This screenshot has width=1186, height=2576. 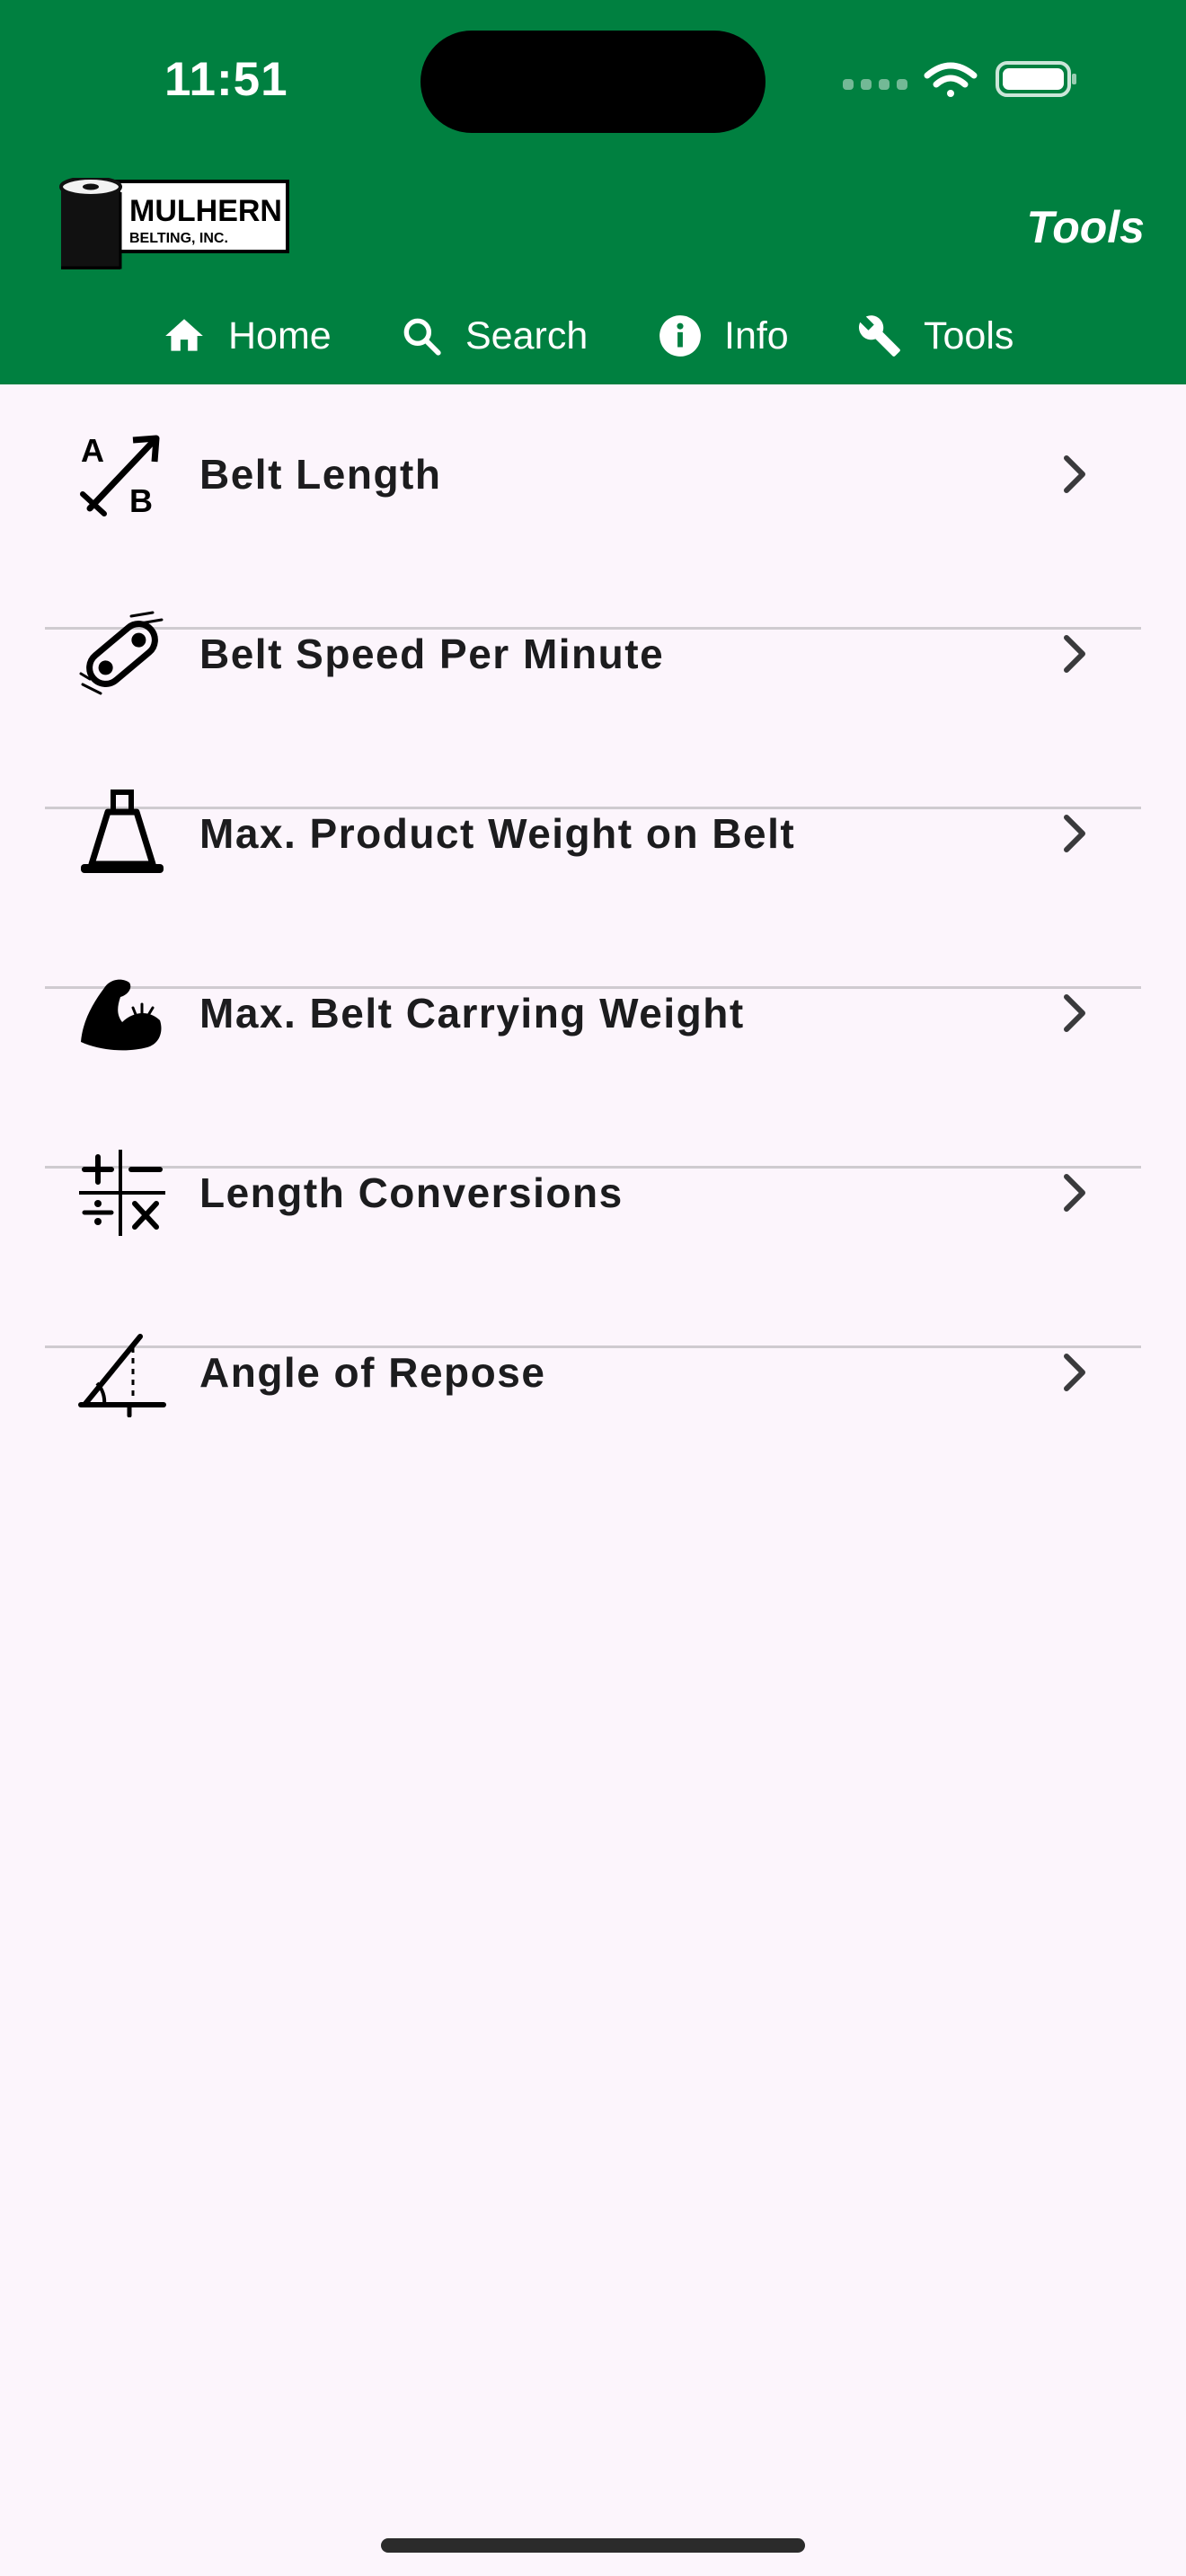 What do you see at coordinates (372, 1372) in the screenshot?
I see `list-item-label: Angle of Repose` at bounding box center [372, 1372].